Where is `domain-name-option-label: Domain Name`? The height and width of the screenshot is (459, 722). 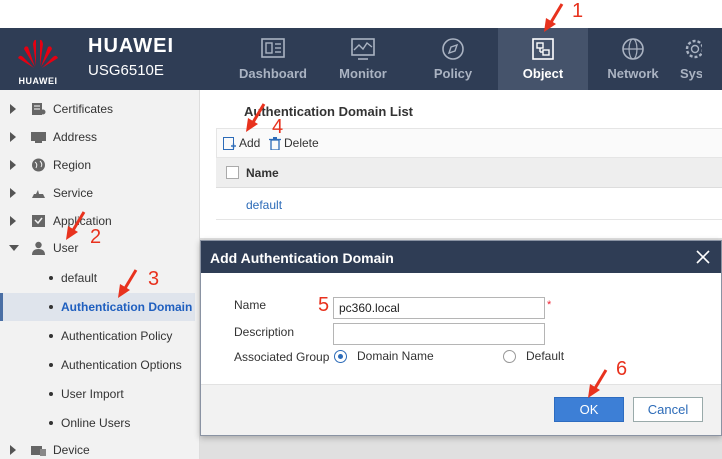 domain-name-option-label: Domain Name is located at coordinates (395, 356).